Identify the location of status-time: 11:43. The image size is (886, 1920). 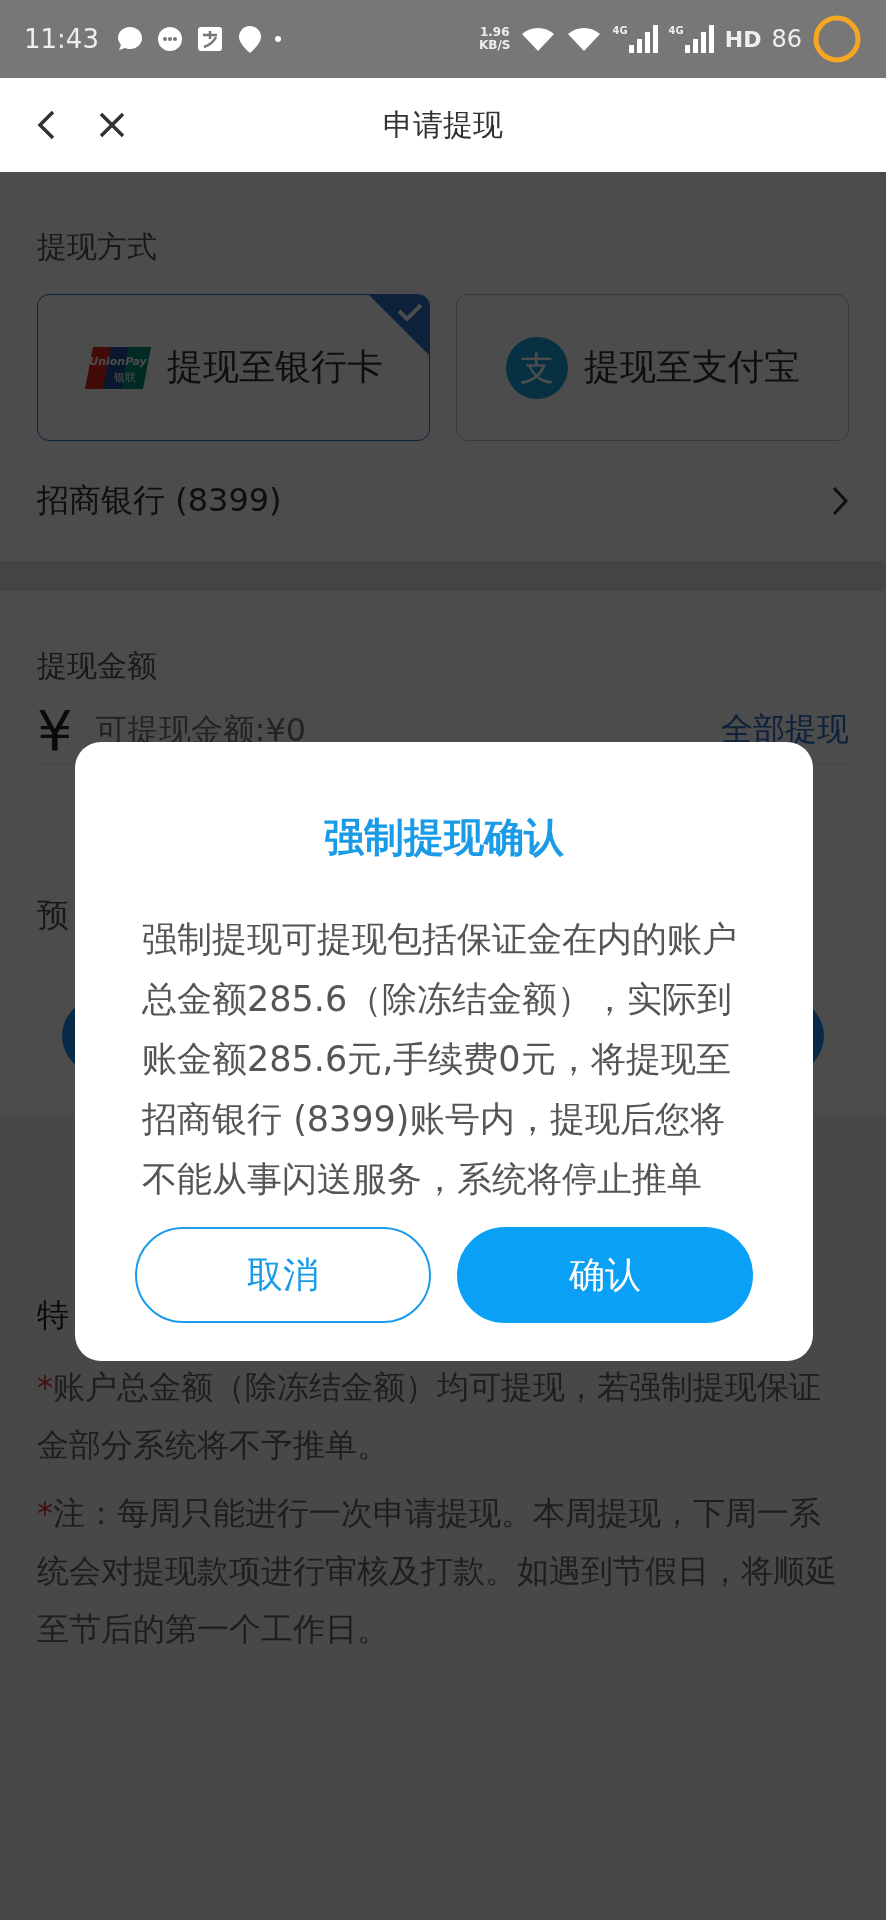
(61, 39).